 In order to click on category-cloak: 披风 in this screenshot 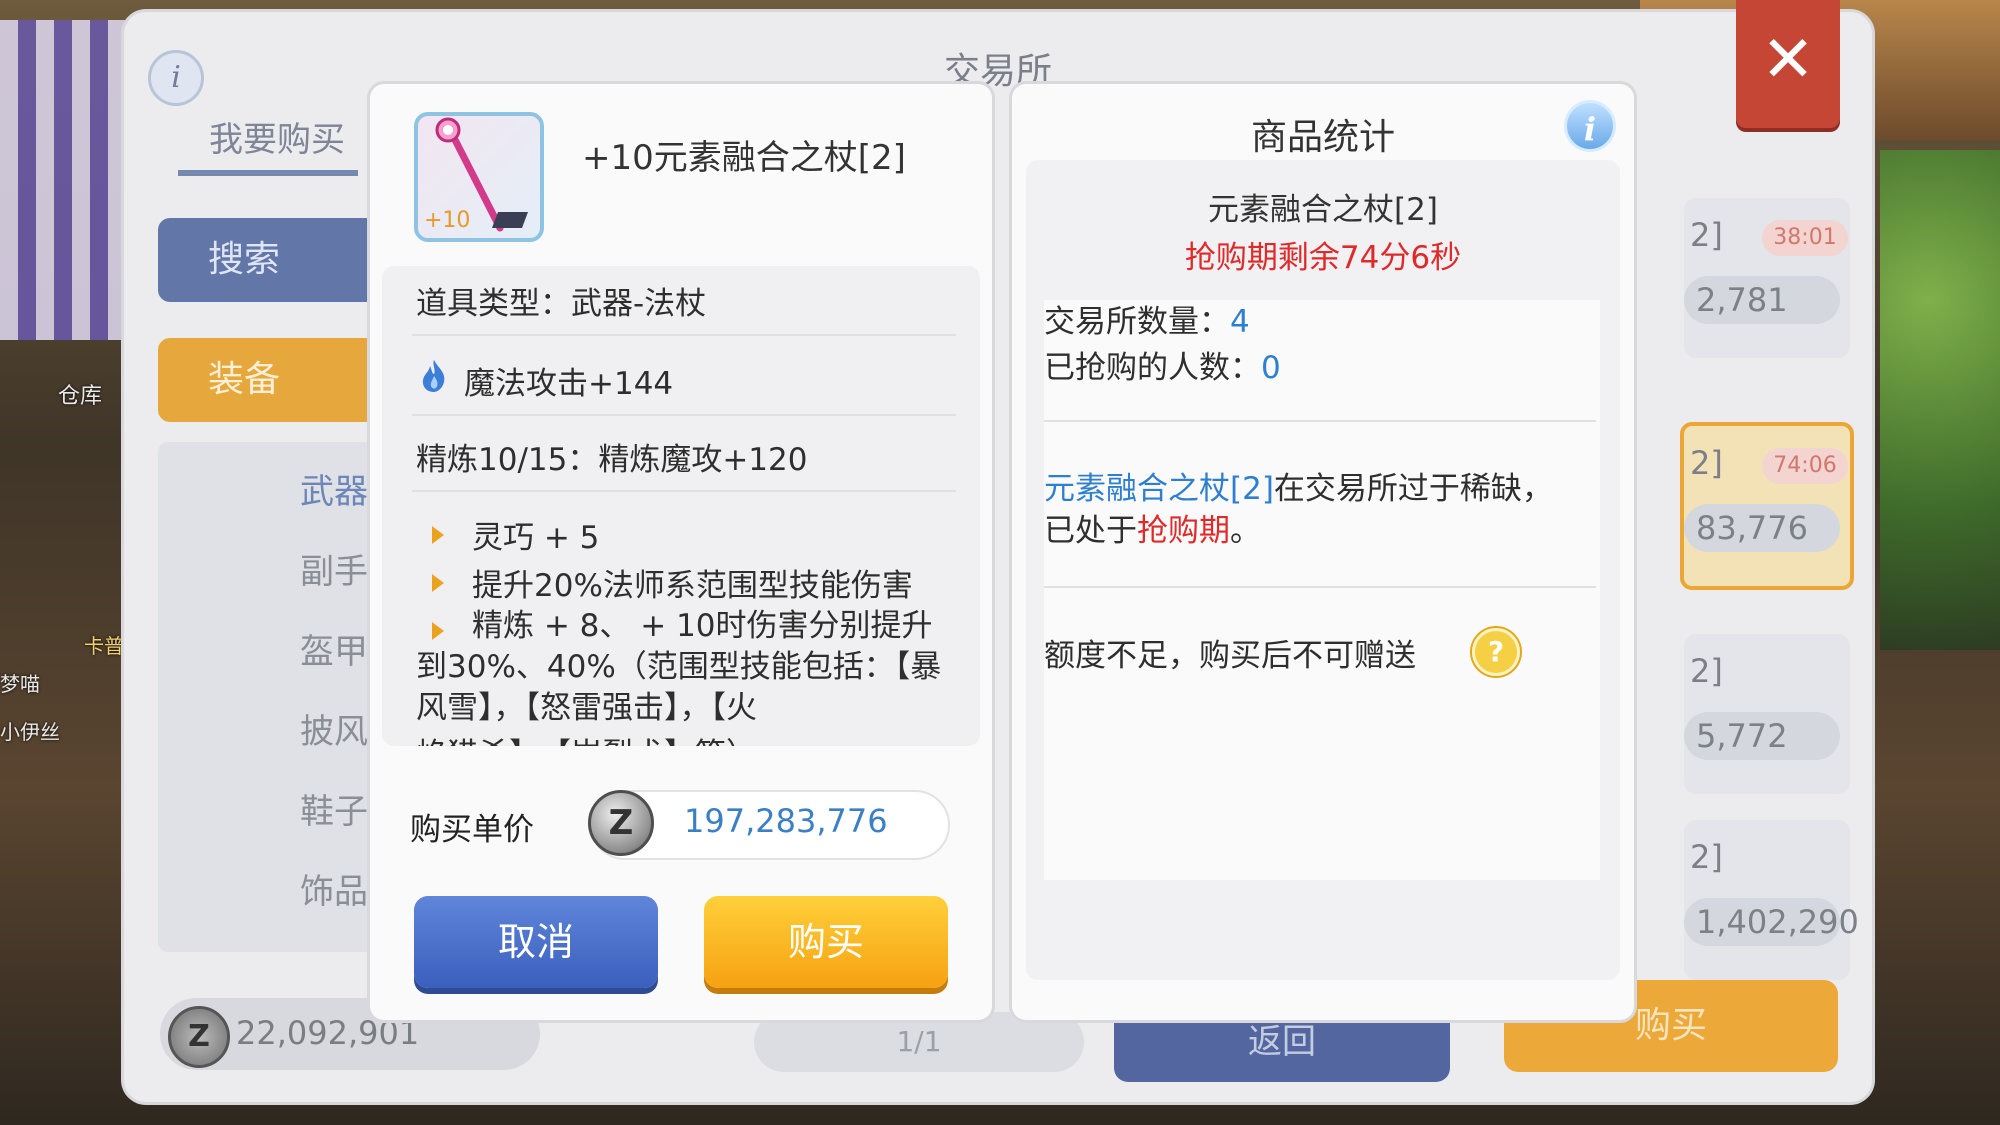, I will do `click(334, 728)`.